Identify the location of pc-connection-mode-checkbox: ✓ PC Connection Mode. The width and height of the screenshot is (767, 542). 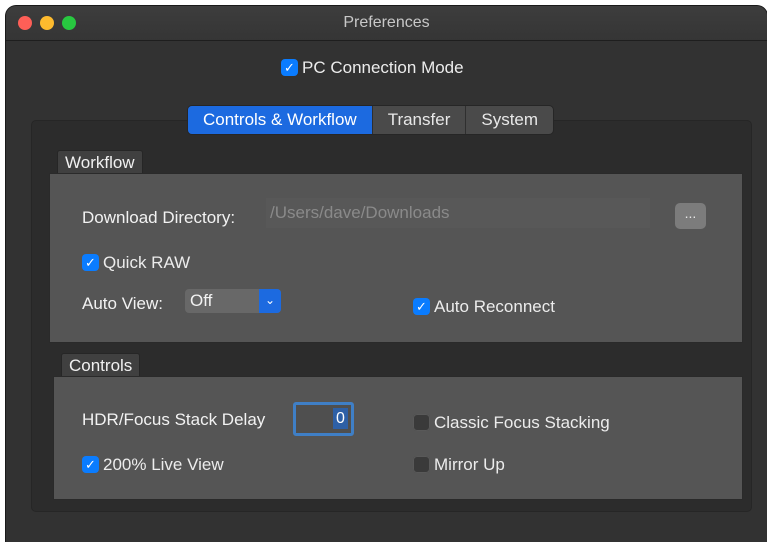
(372, 67).